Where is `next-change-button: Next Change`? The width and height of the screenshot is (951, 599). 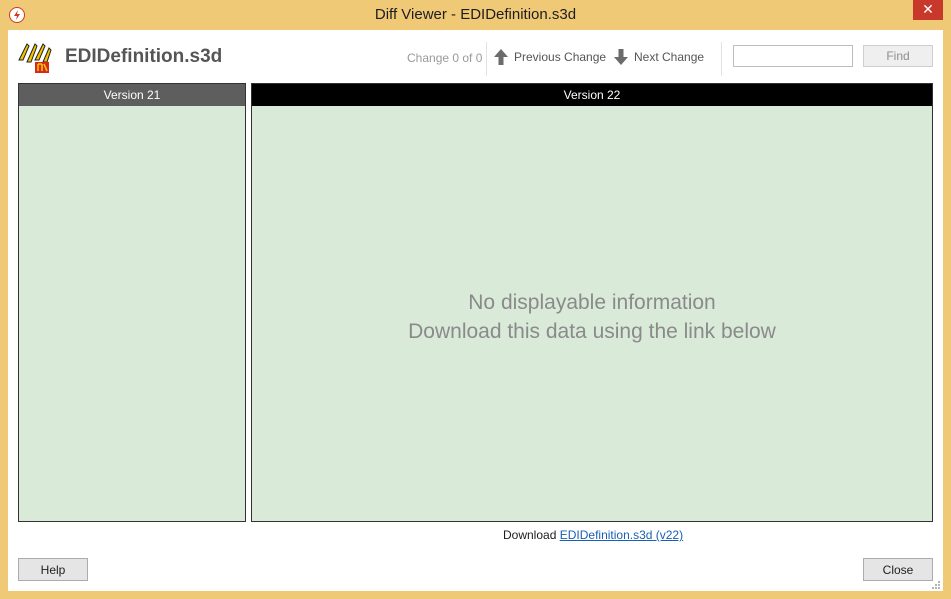 next-change-button: Next Change is located at coordinates (658, 57).